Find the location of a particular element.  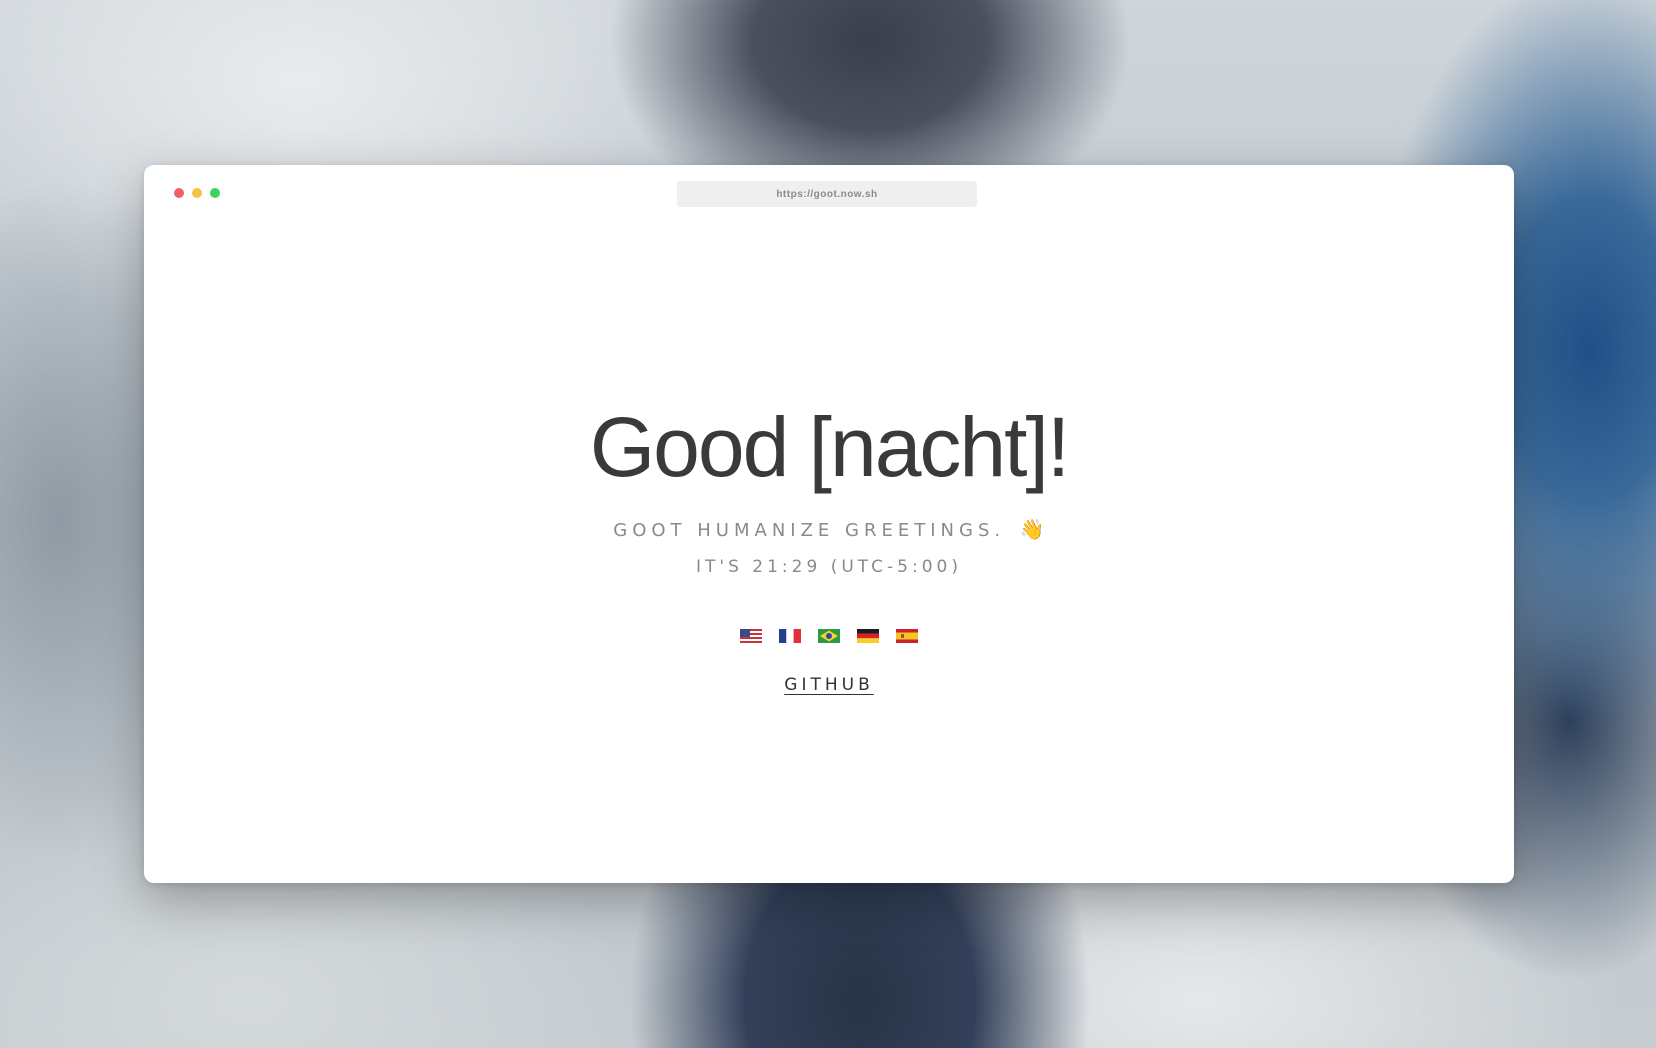

waving-hand-icon: 👋 is located at coordinates (1032, 529).